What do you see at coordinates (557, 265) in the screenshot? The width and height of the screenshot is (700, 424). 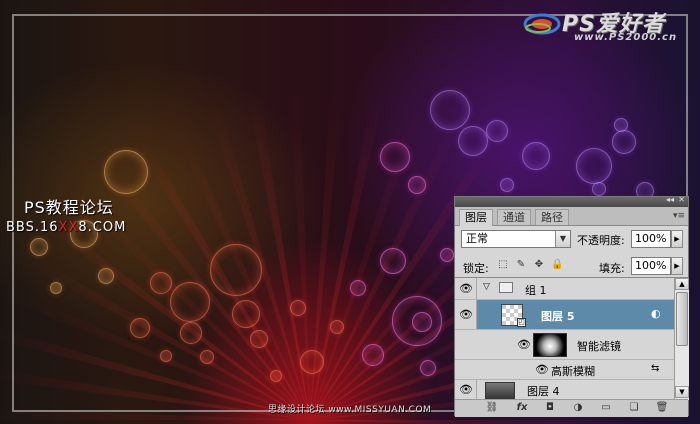 I see `lock-all-icon: 🔒` at bounding box center [557, 265].